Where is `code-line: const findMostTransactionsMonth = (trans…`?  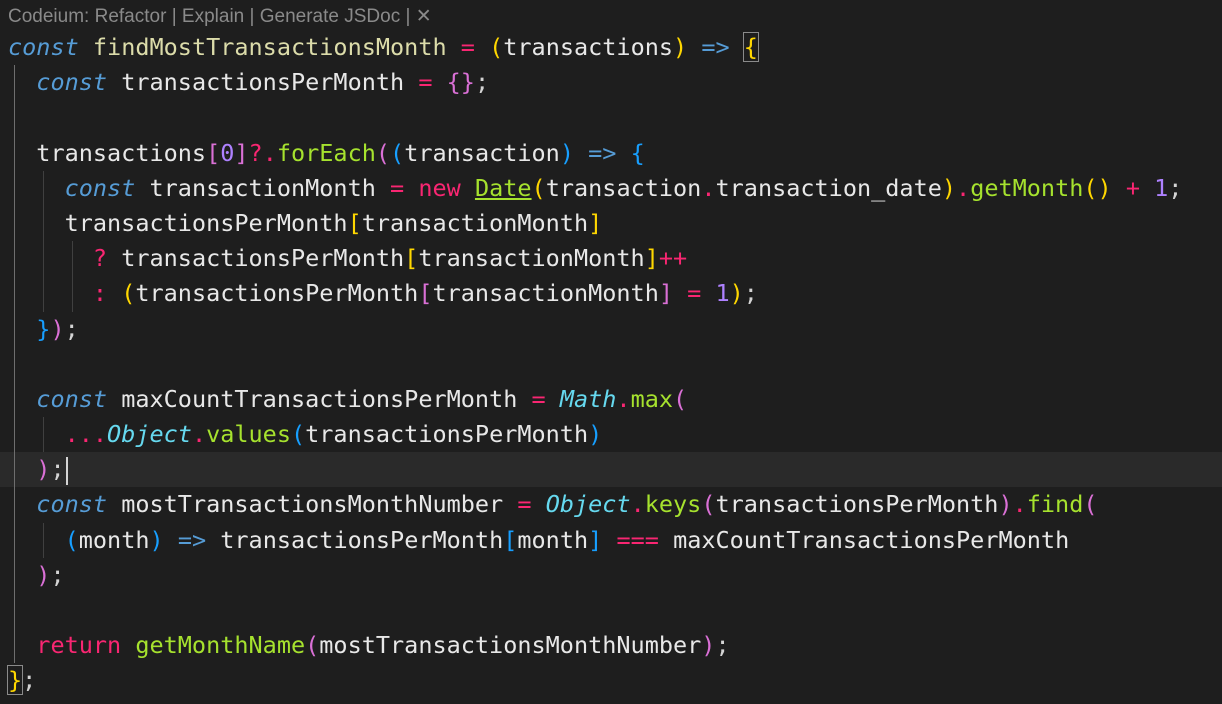
code-line: const findMostTransactionsMonth = (trans… is located at coordinates (383, 47).